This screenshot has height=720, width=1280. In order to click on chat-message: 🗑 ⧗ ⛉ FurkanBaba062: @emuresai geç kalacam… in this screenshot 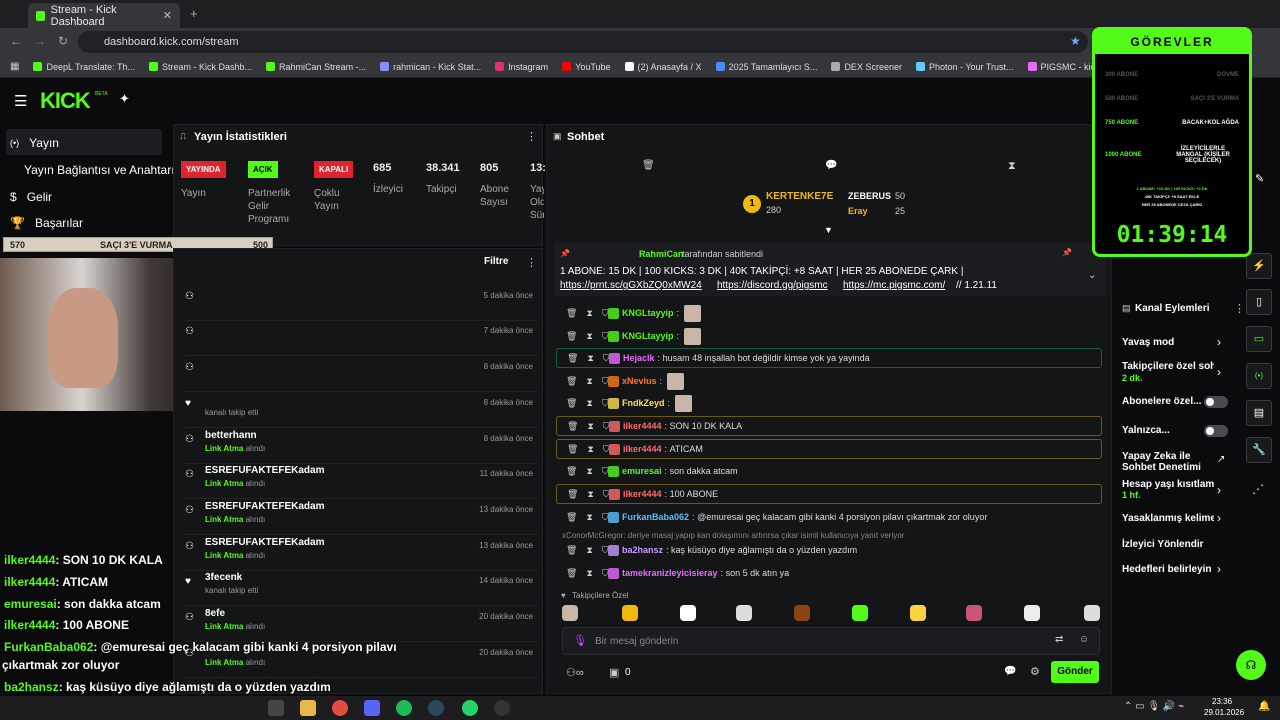, I will do `click(829, 517)`.